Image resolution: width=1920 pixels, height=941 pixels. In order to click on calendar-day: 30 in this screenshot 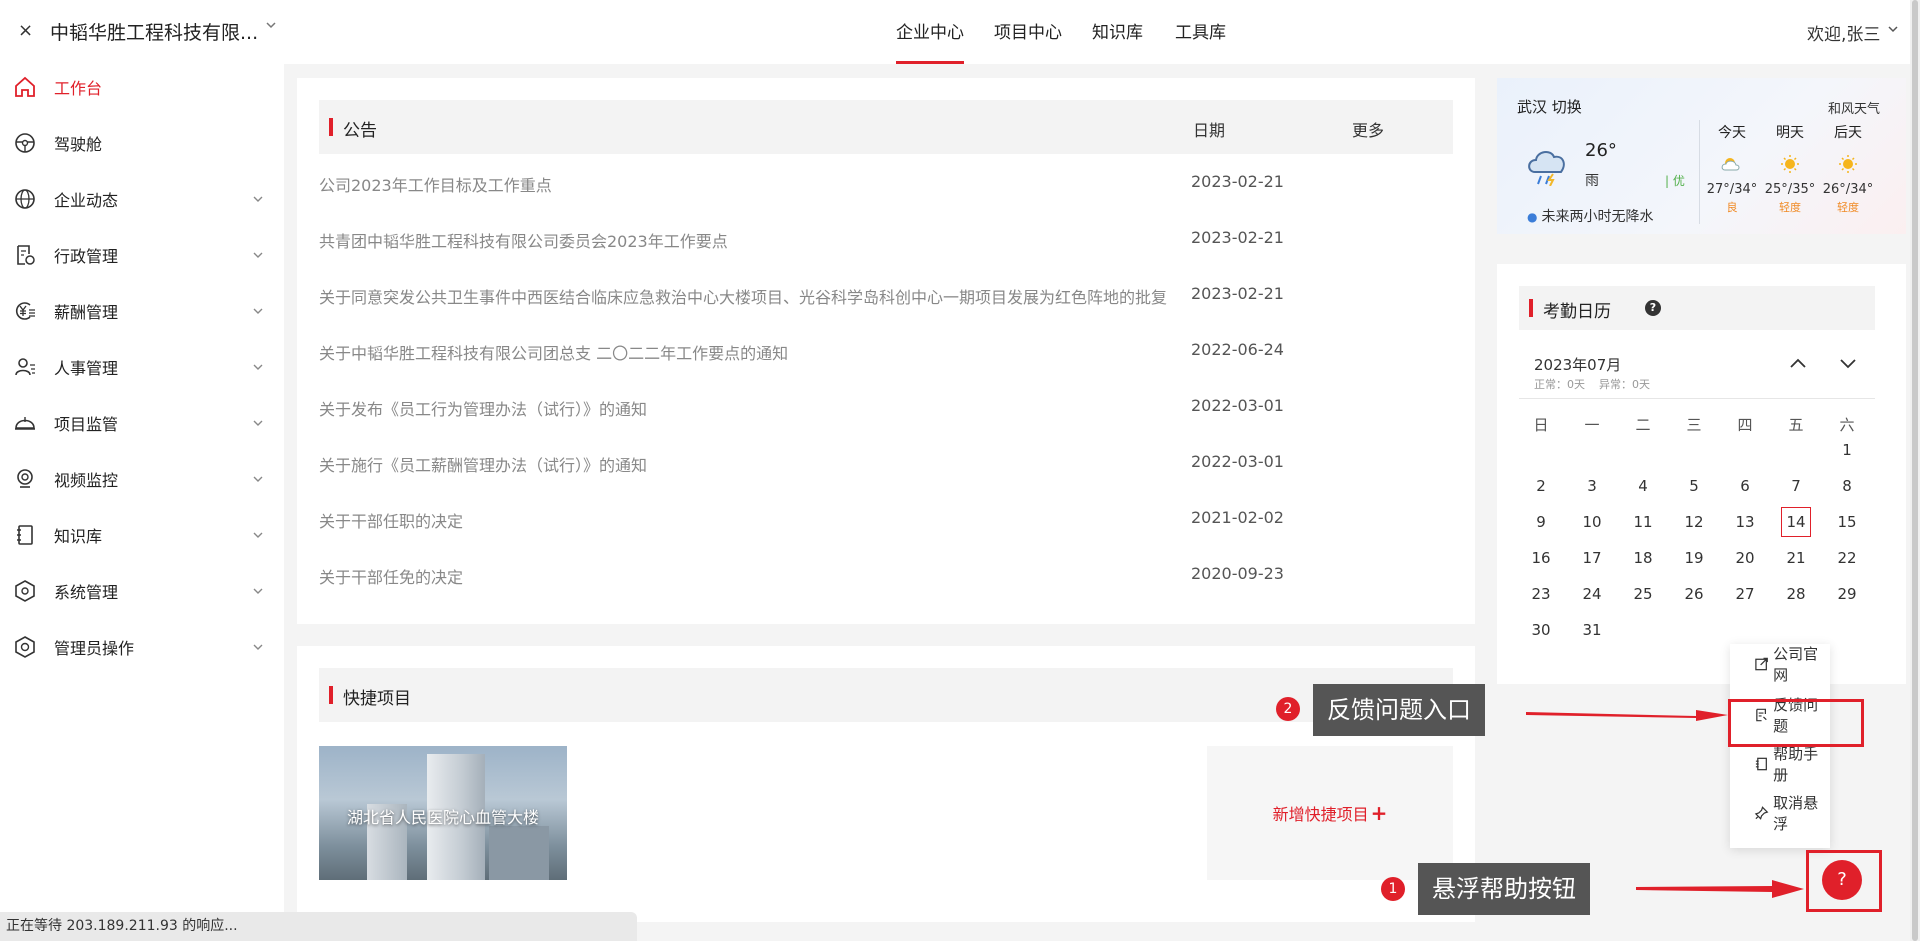, I will do `click(1541, 630)`.